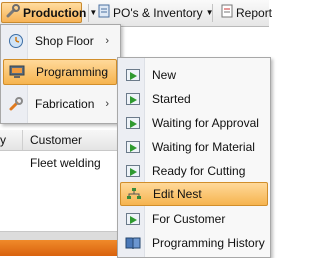  I want to click on menu-item-fabrication: Fabrication ›, so click(60, 104).